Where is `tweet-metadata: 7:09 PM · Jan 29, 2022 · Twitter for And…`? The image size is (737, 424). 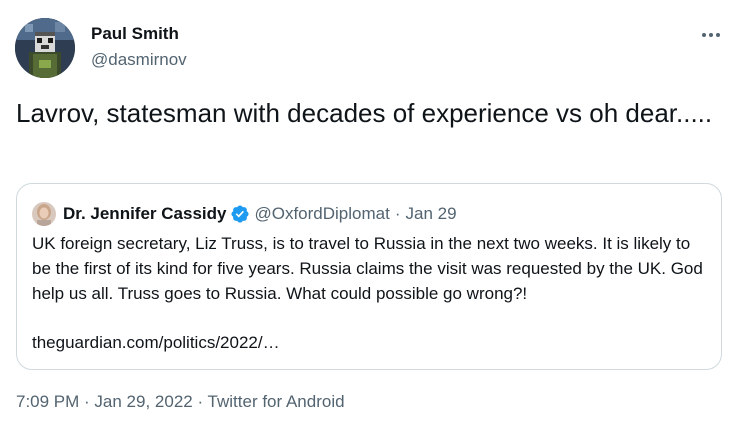
tweet-metadata: 7:09 PM · Jan 29, 2022 · Twitter for And… is located at coordinates (180, 402).